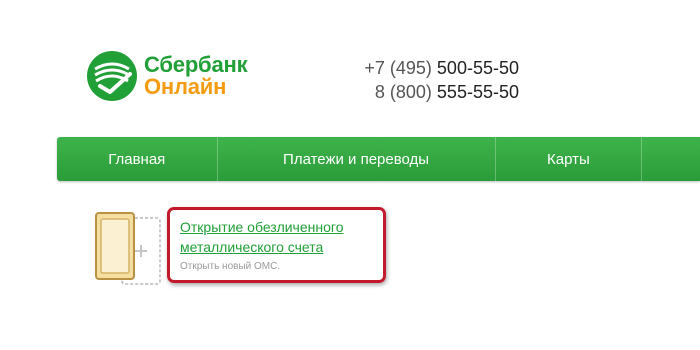  I want to click on phone-1-prefix: +7 (495), so click(398, 68).